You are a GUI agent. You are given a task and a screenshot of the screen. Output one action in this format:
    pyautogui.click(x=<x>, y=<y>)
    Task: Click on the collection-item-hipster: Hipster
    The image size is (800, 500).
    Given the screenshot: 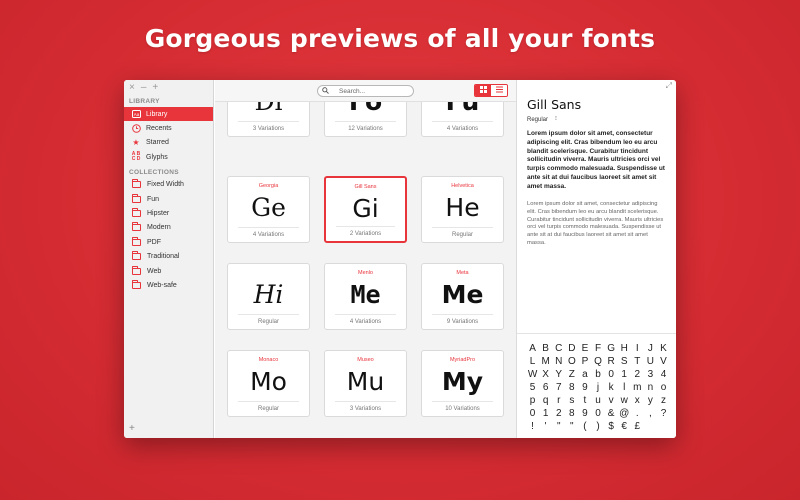 What is the action you would take?
    pyautogui.click(x=168, y=213)
    